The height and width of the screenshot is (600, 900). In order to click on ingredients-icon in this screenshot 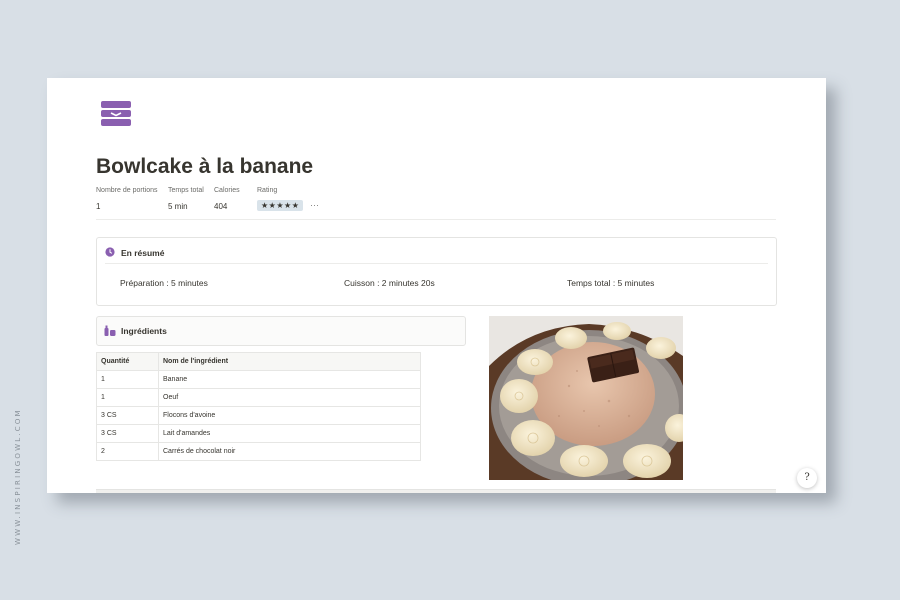, I will do `click(110, 330)`.